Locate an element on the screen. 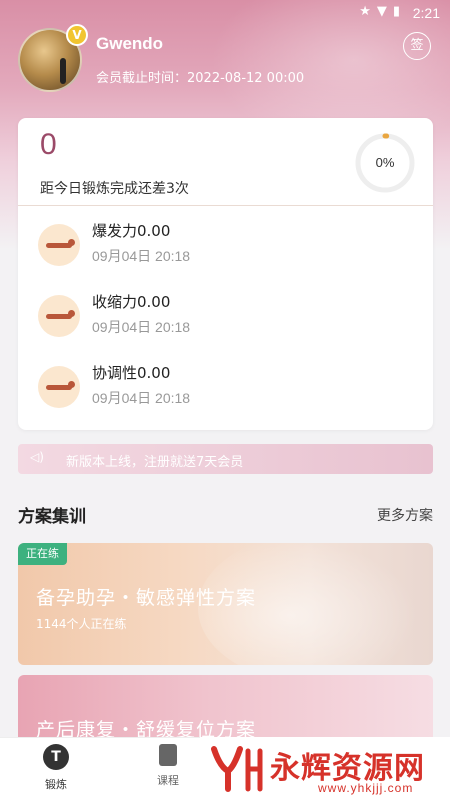 Image resolution: width=450 pixels, height=800 pixels. progress-label: 0% is located at coordinates (385, 162).